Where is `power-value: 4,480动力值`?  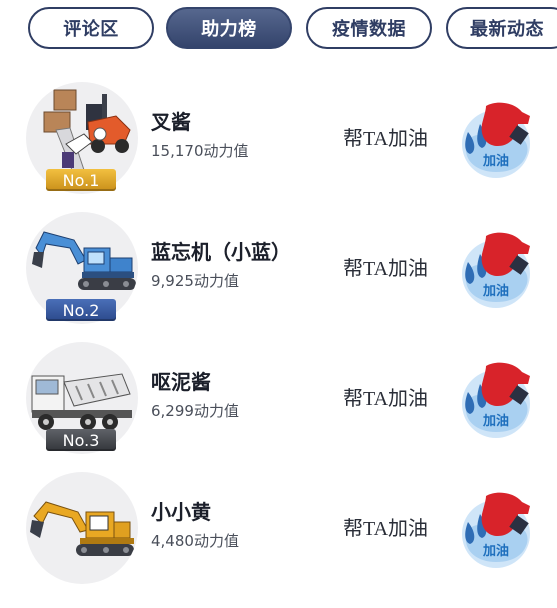 power-value: 4,480动力值 is located at coordinates (195, 541).